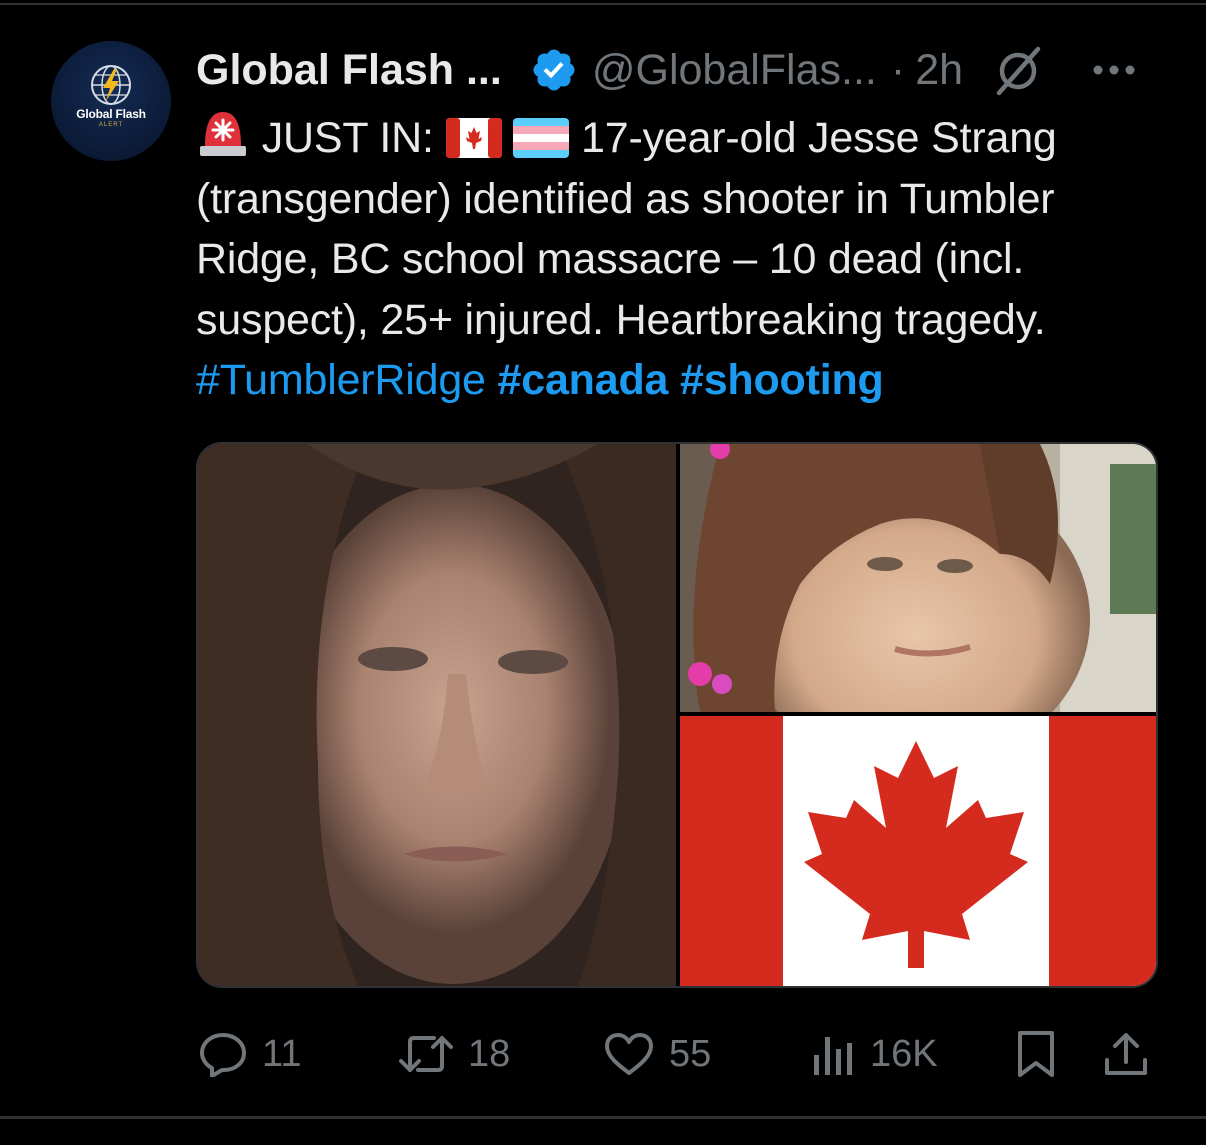 Image resolution: width=1206 pixels, height=1145 pixels. What do you see at coordinates (249, 1054) in the screenshot?
I see `reply-button: 11` at bounding box center [249, 1054].